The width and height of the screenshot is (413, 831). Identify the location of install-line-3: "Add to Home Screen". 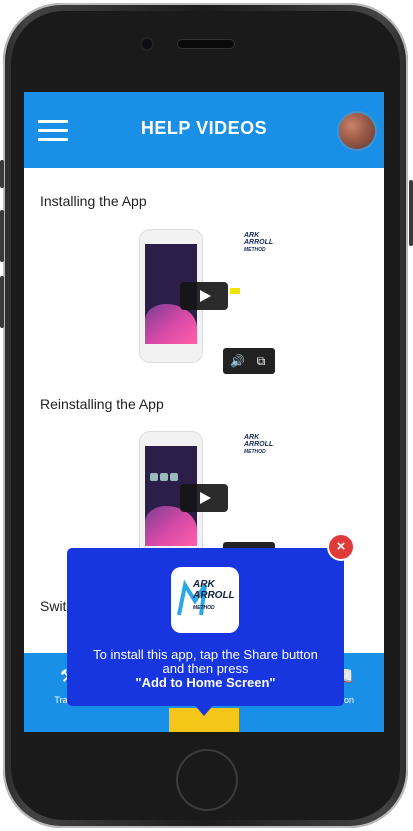
(205, 682).